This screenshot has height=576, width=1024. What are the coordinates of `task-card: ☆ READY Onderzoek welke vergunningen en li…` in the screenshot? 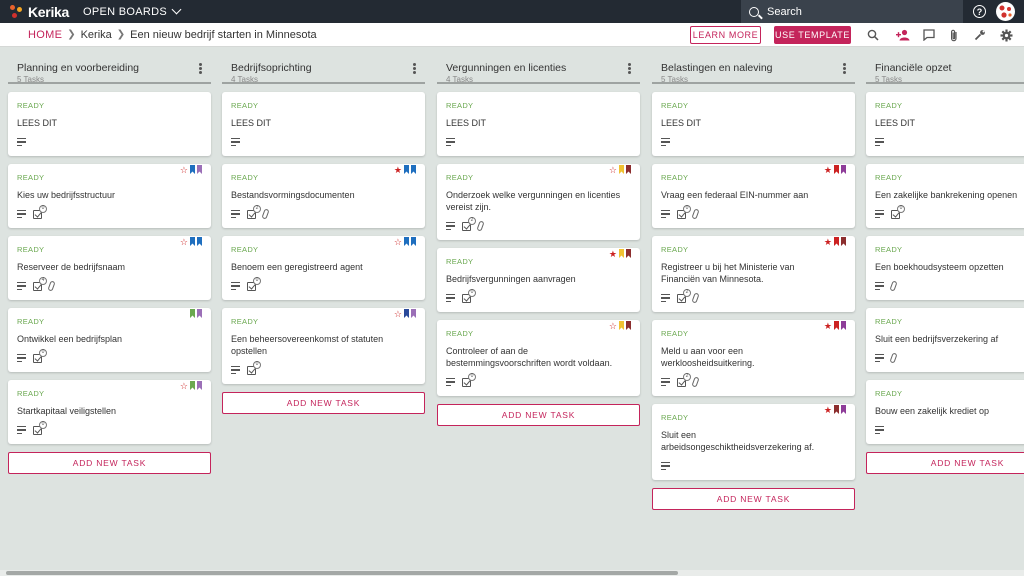 It's located at (538, 202).